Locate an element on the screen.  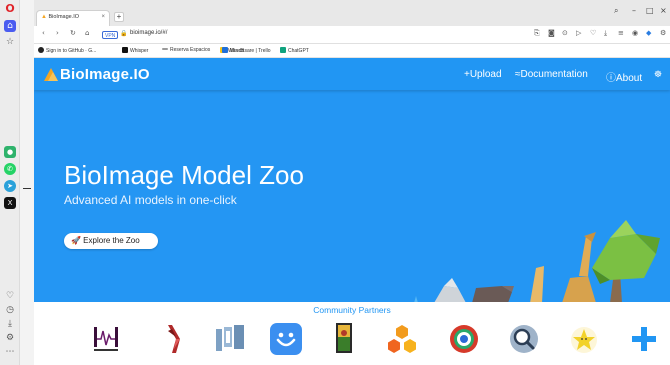
painting-logo is located at coordinates (344, 339).